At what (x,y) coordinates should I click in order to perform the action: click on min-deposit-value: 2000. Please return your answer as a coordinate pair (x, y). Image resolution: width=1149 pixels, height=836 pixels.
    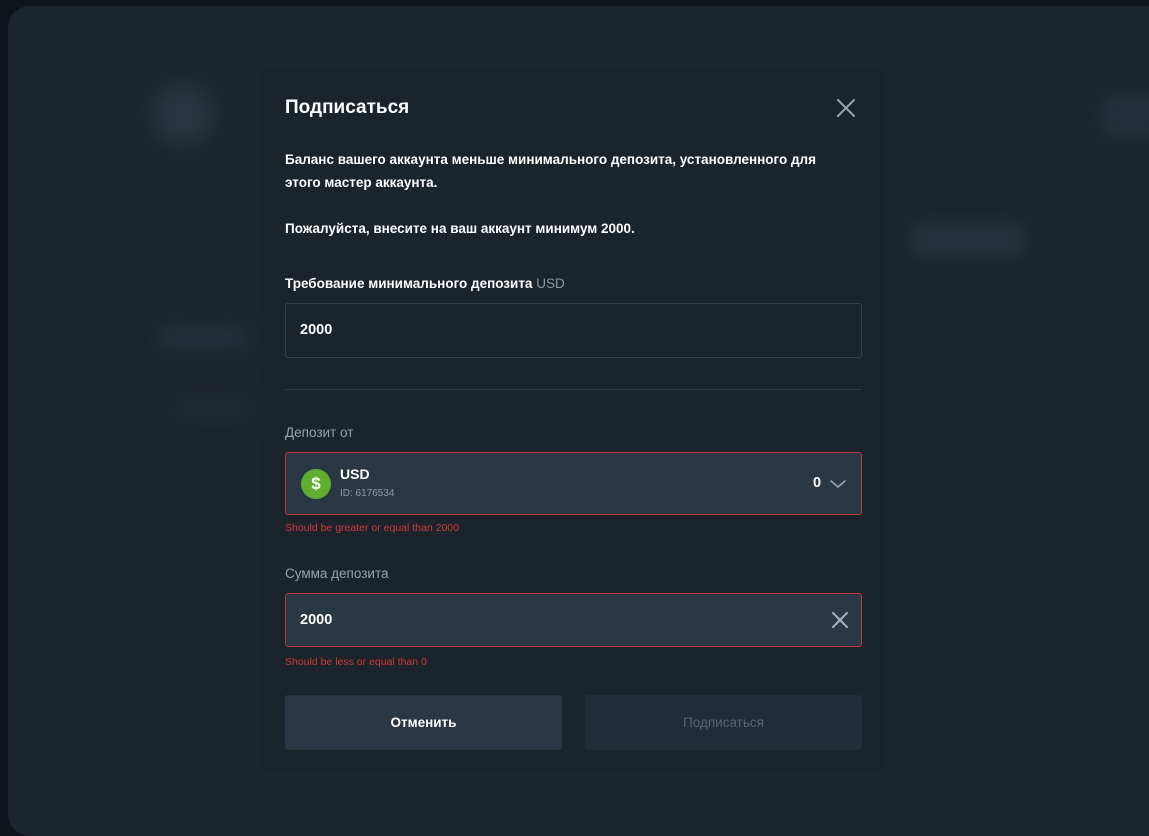
    Looking at the image, I should click on (316, 330).